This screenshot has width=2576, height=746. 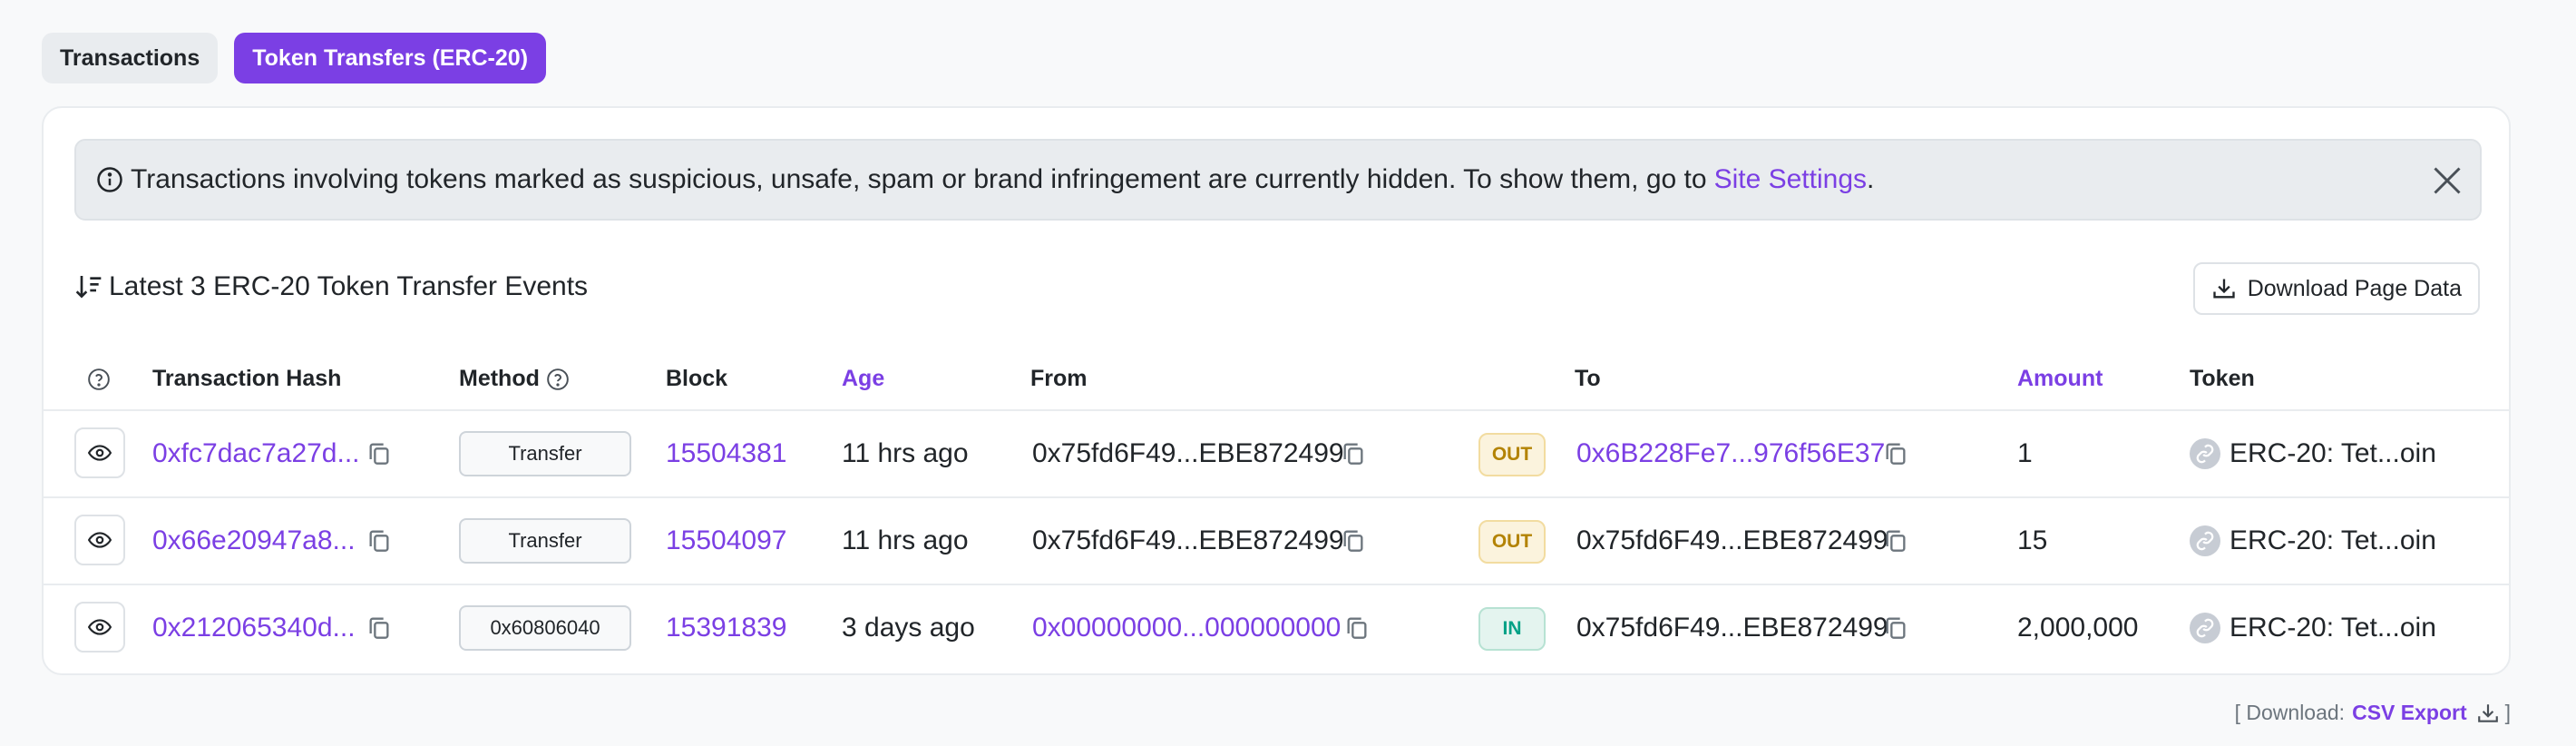 What do you see at coordinates (2025, 453) in the screenshot?
I see `amount-value: 1` at bounding box center [2025, 453].